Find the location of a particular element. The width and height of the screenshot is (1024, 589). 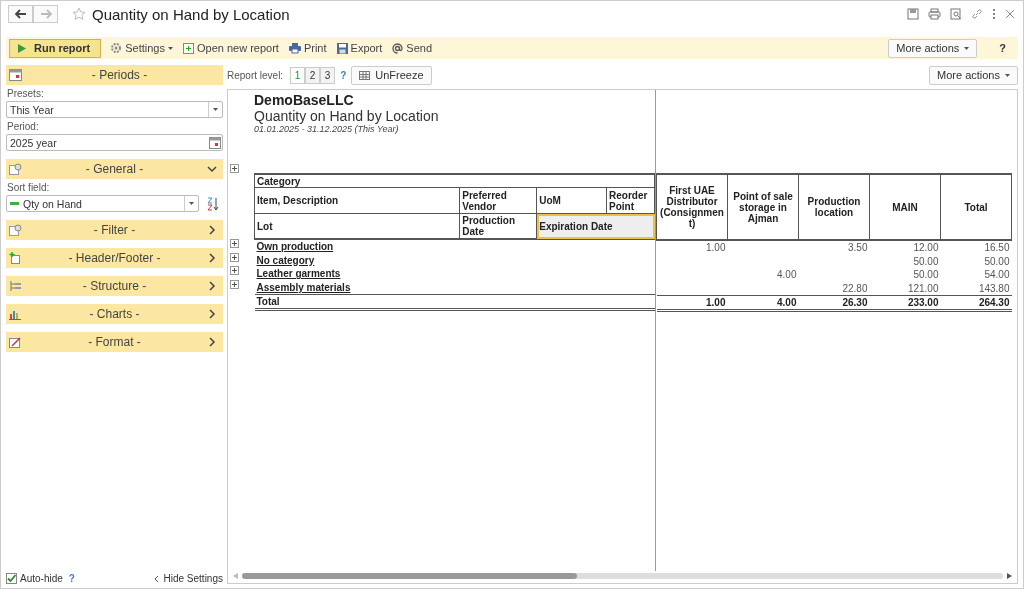

toolbar-button: Open new report is located at coordinates (231, 48).